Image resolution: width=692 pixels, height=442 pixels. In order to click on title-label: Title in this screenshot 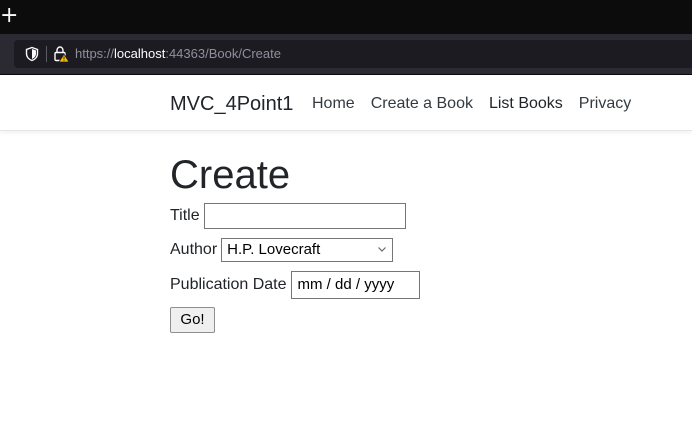, I will do `click(185, 215)`.